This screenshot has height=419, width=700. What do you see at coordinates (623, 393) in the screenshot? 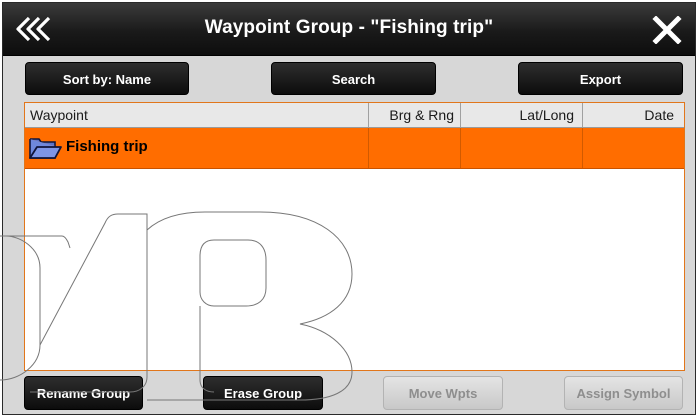
I see `assign-symbol-button: Assign Symbol` at bounding box center [623, 393].